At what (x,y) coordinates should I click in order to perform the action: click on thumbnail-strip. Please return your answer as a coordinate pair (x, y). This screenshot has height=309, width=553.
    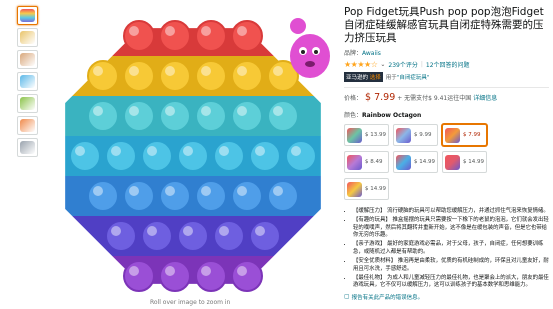
    Looking at the image, I should click on (28, 83).